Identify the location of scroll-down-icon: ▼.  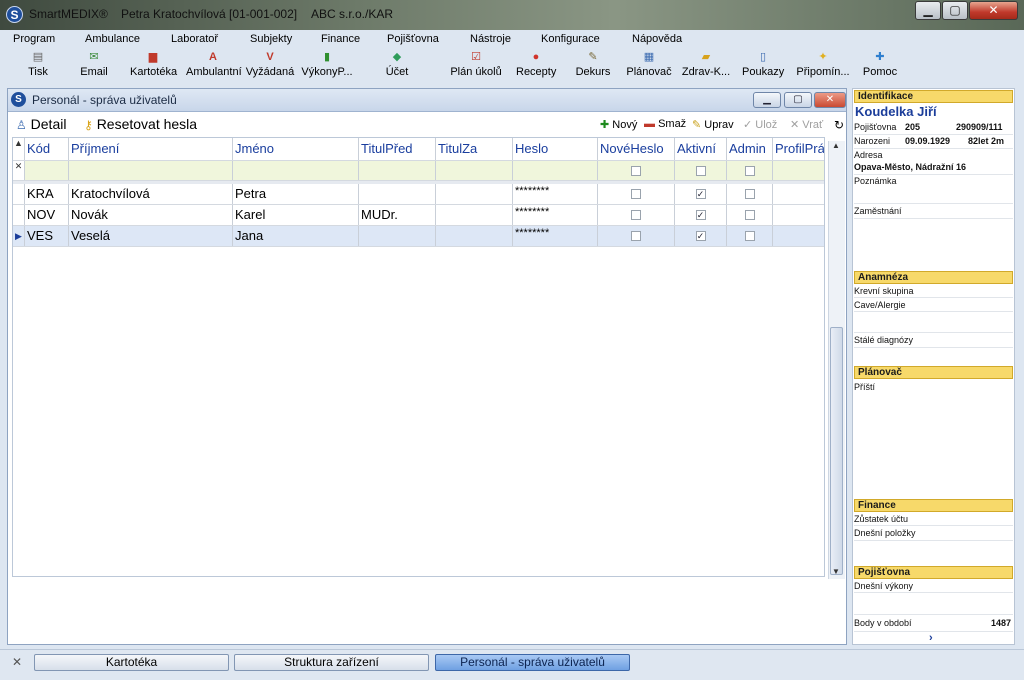
(836, 571).